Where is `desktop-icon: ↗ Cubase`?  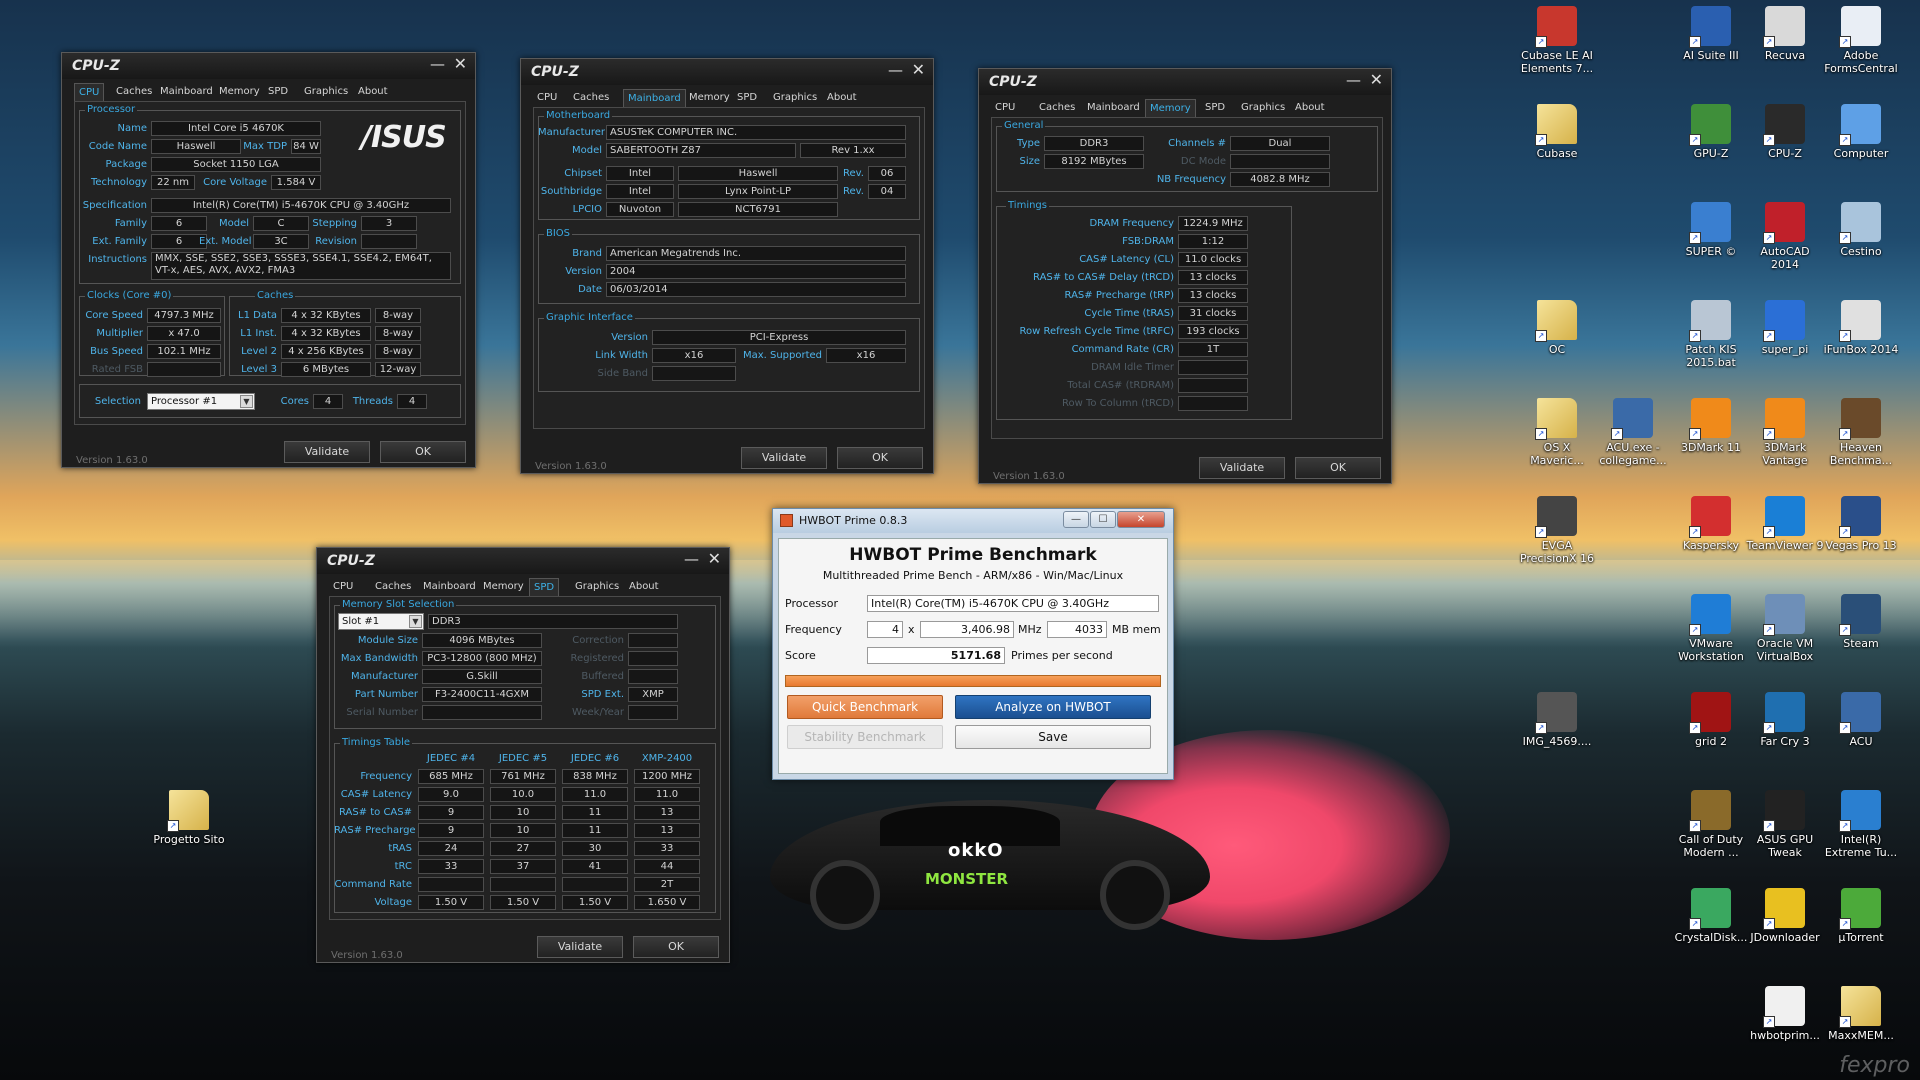 desktop-icon: ↗ Cubase is located at coordinates (1557, 132).